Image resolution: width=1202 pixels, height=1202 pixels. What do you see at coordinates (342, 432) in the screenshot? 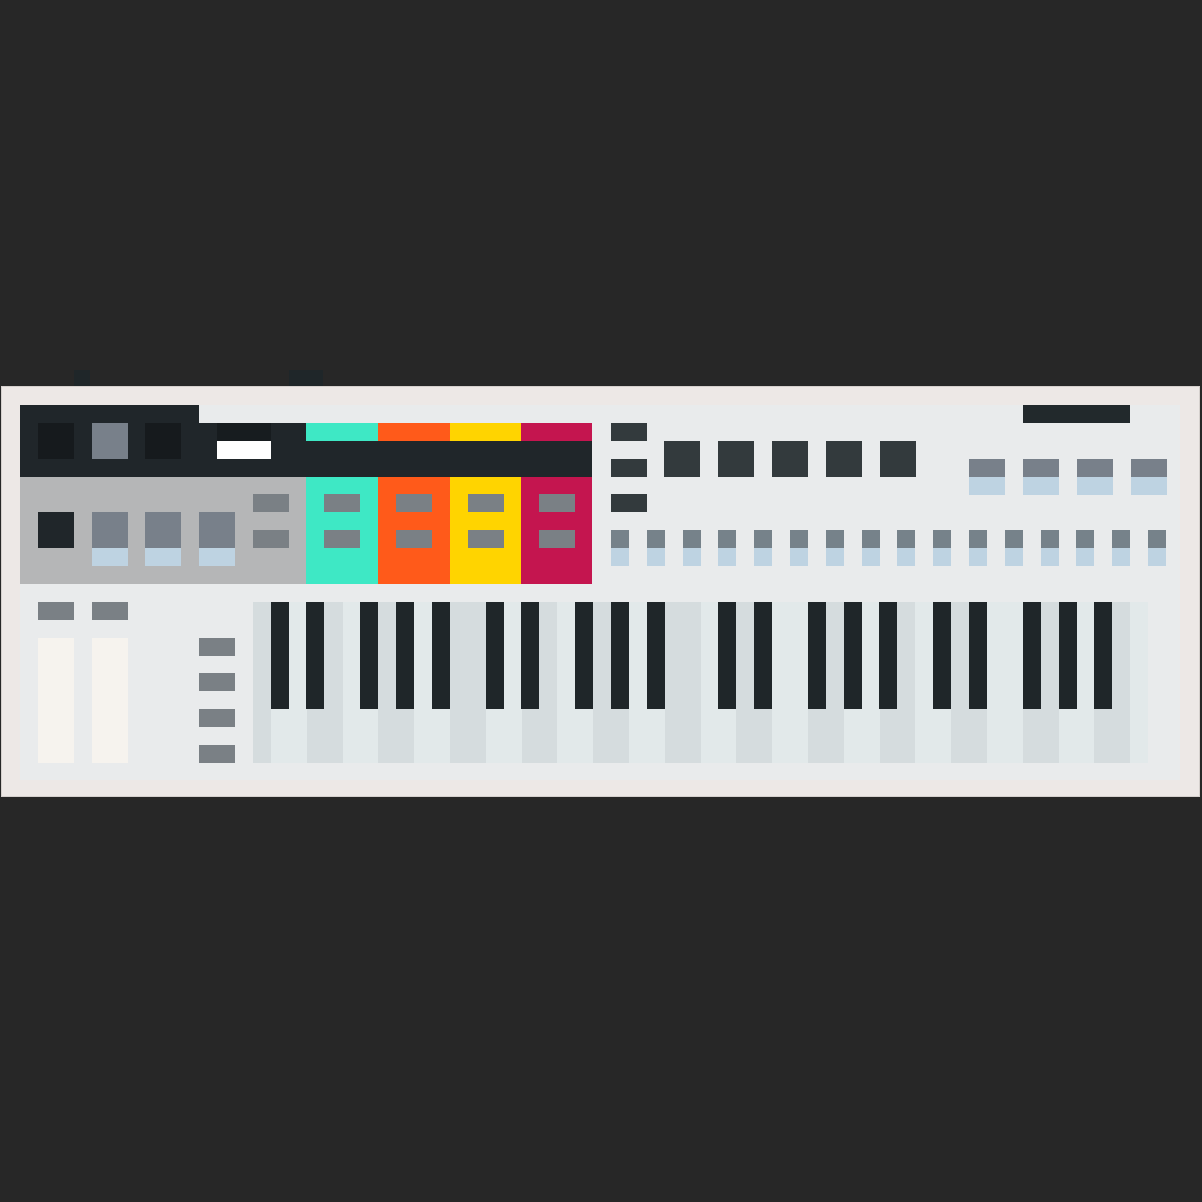
I see `pad-strip-teal` at bounding box center [342, 432].